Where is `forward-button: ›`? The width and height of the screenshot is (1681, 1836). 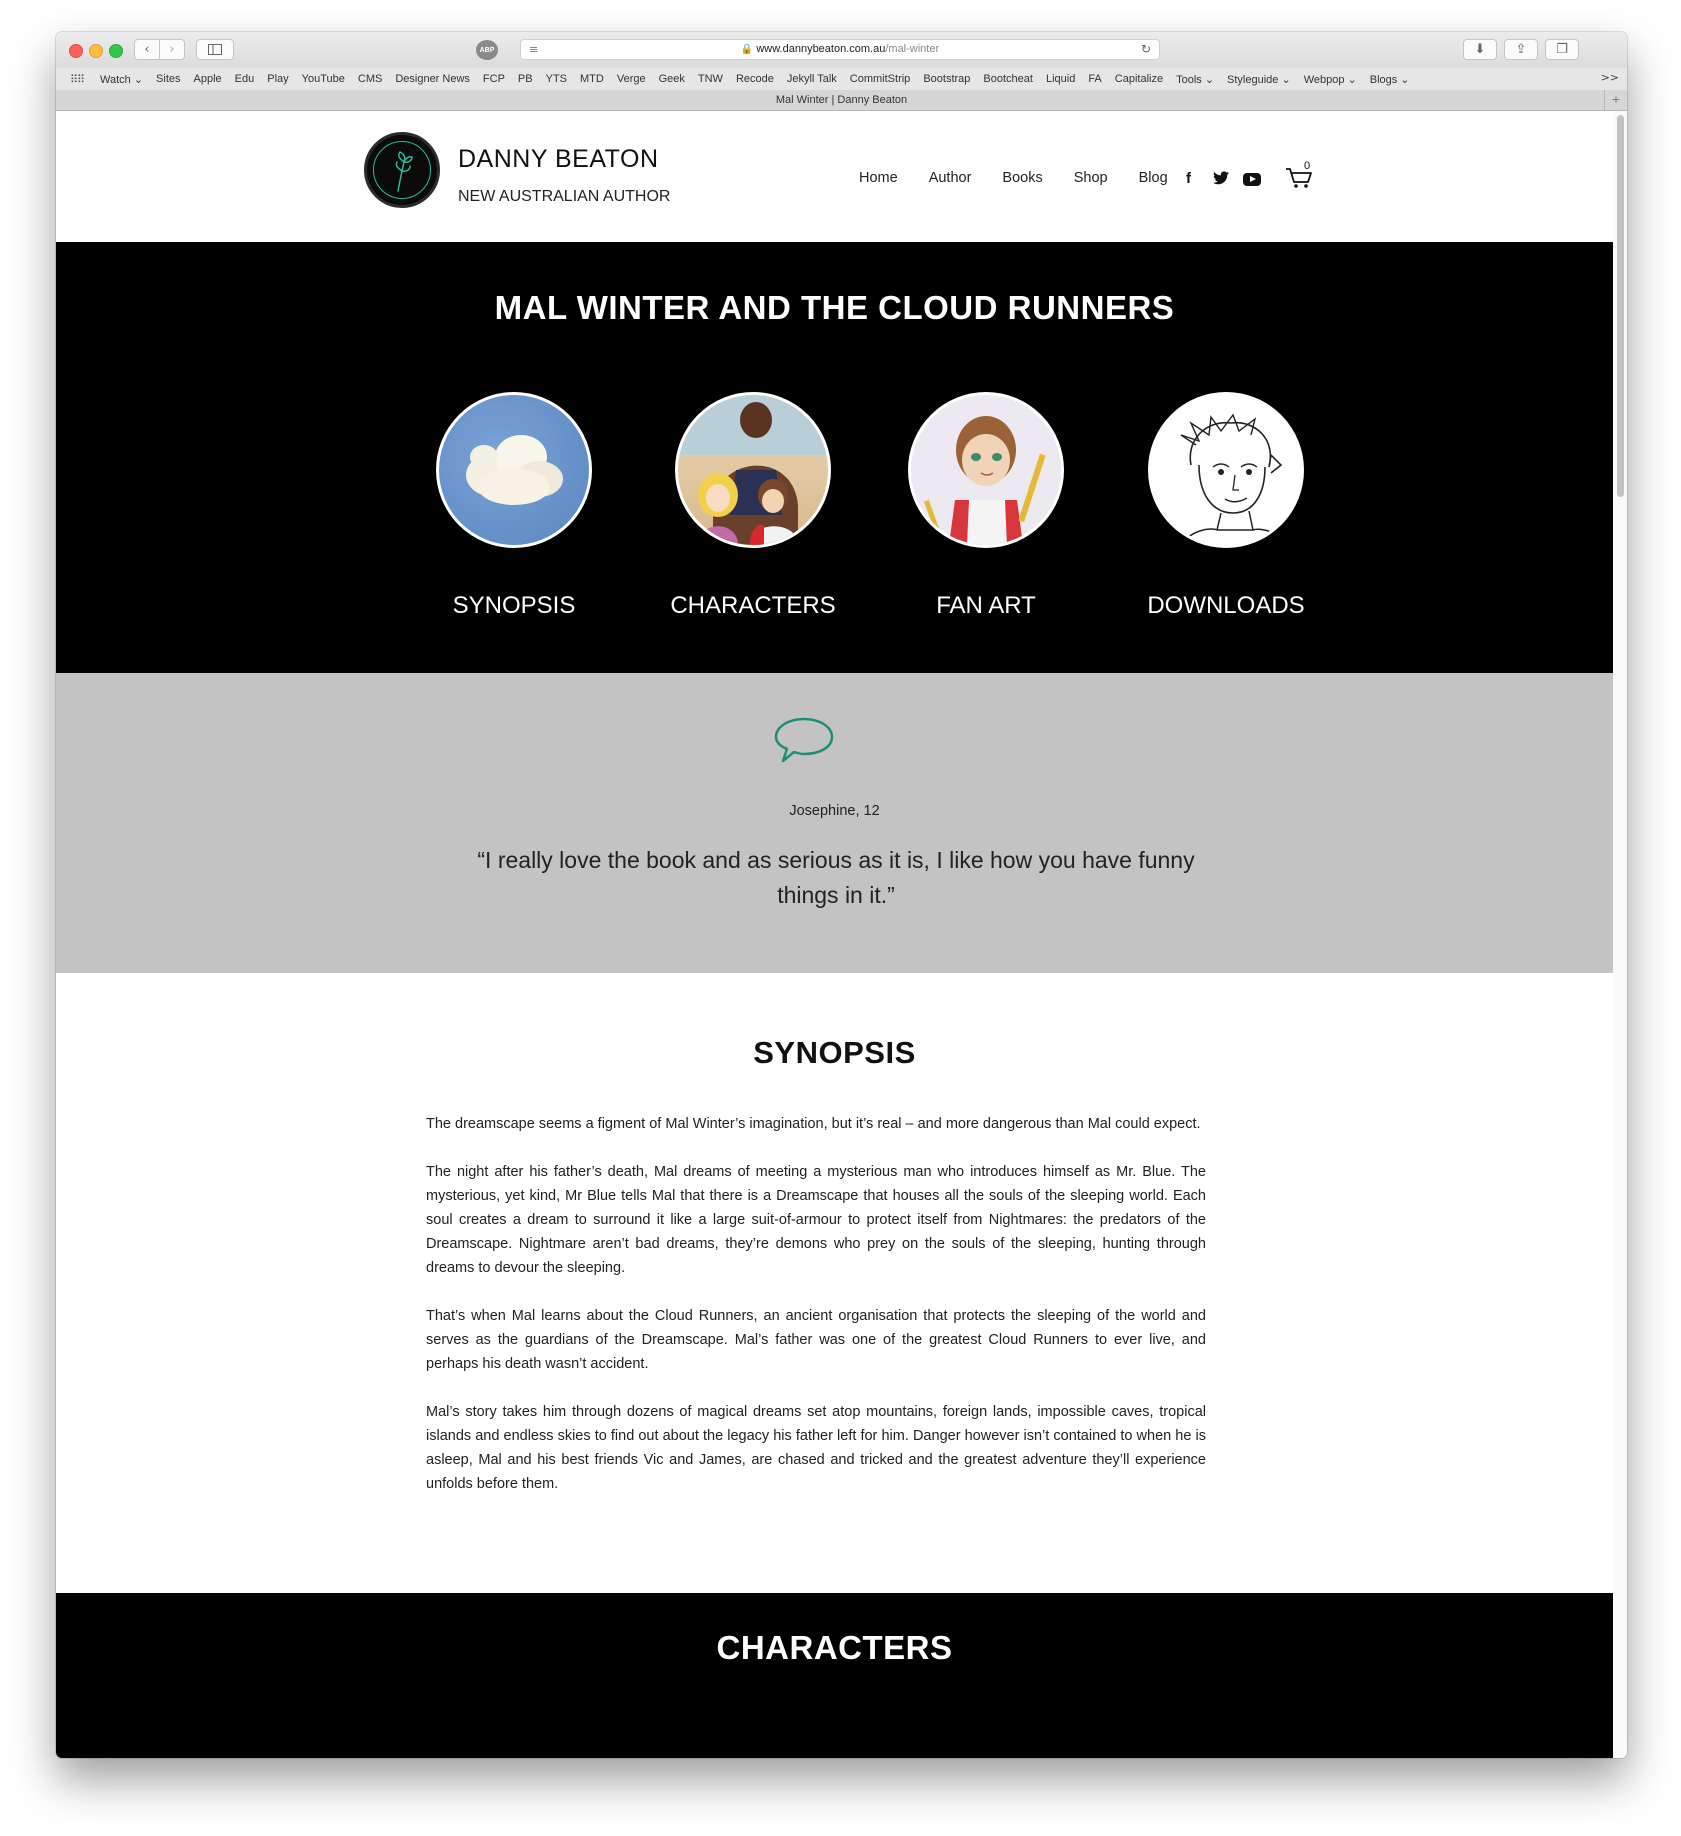
forward-button: › is located at coordinates (172, 49).